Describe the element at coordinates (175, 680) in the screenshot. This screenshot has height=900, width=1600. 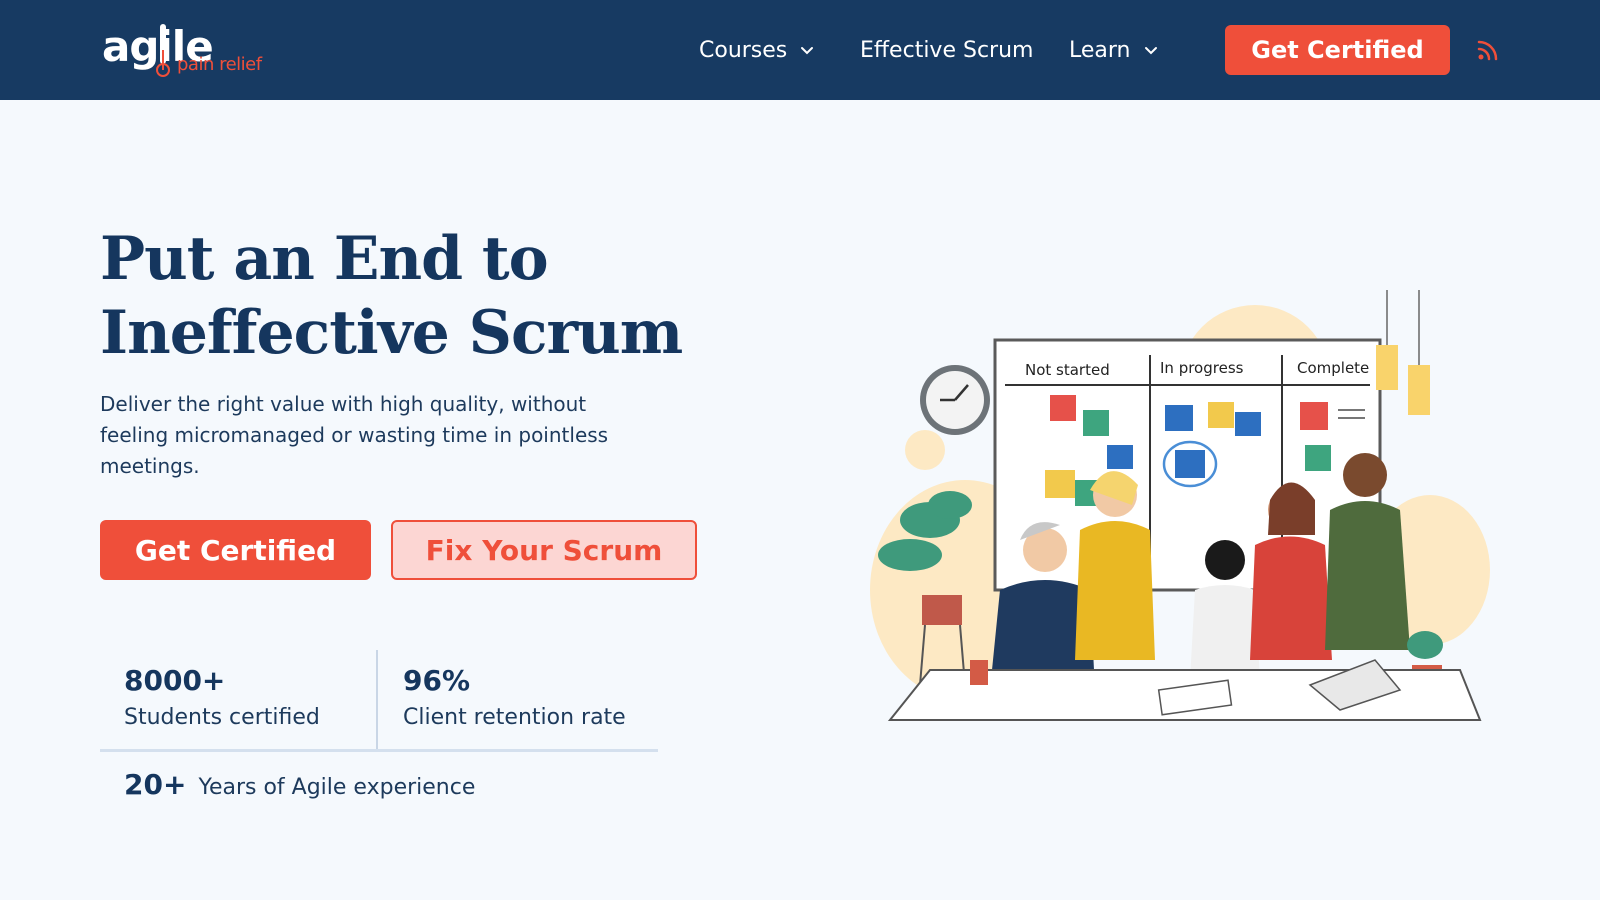
I see `stat-value: 8000+` at that location.